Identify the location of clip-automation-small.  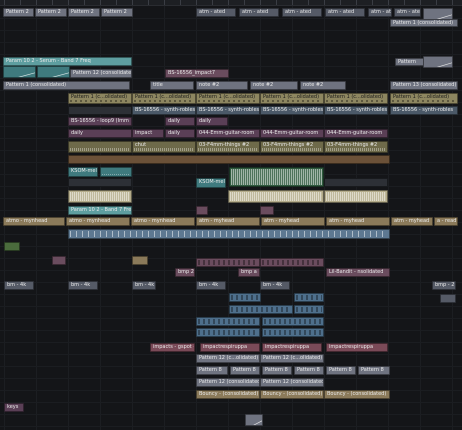
(254, 420).